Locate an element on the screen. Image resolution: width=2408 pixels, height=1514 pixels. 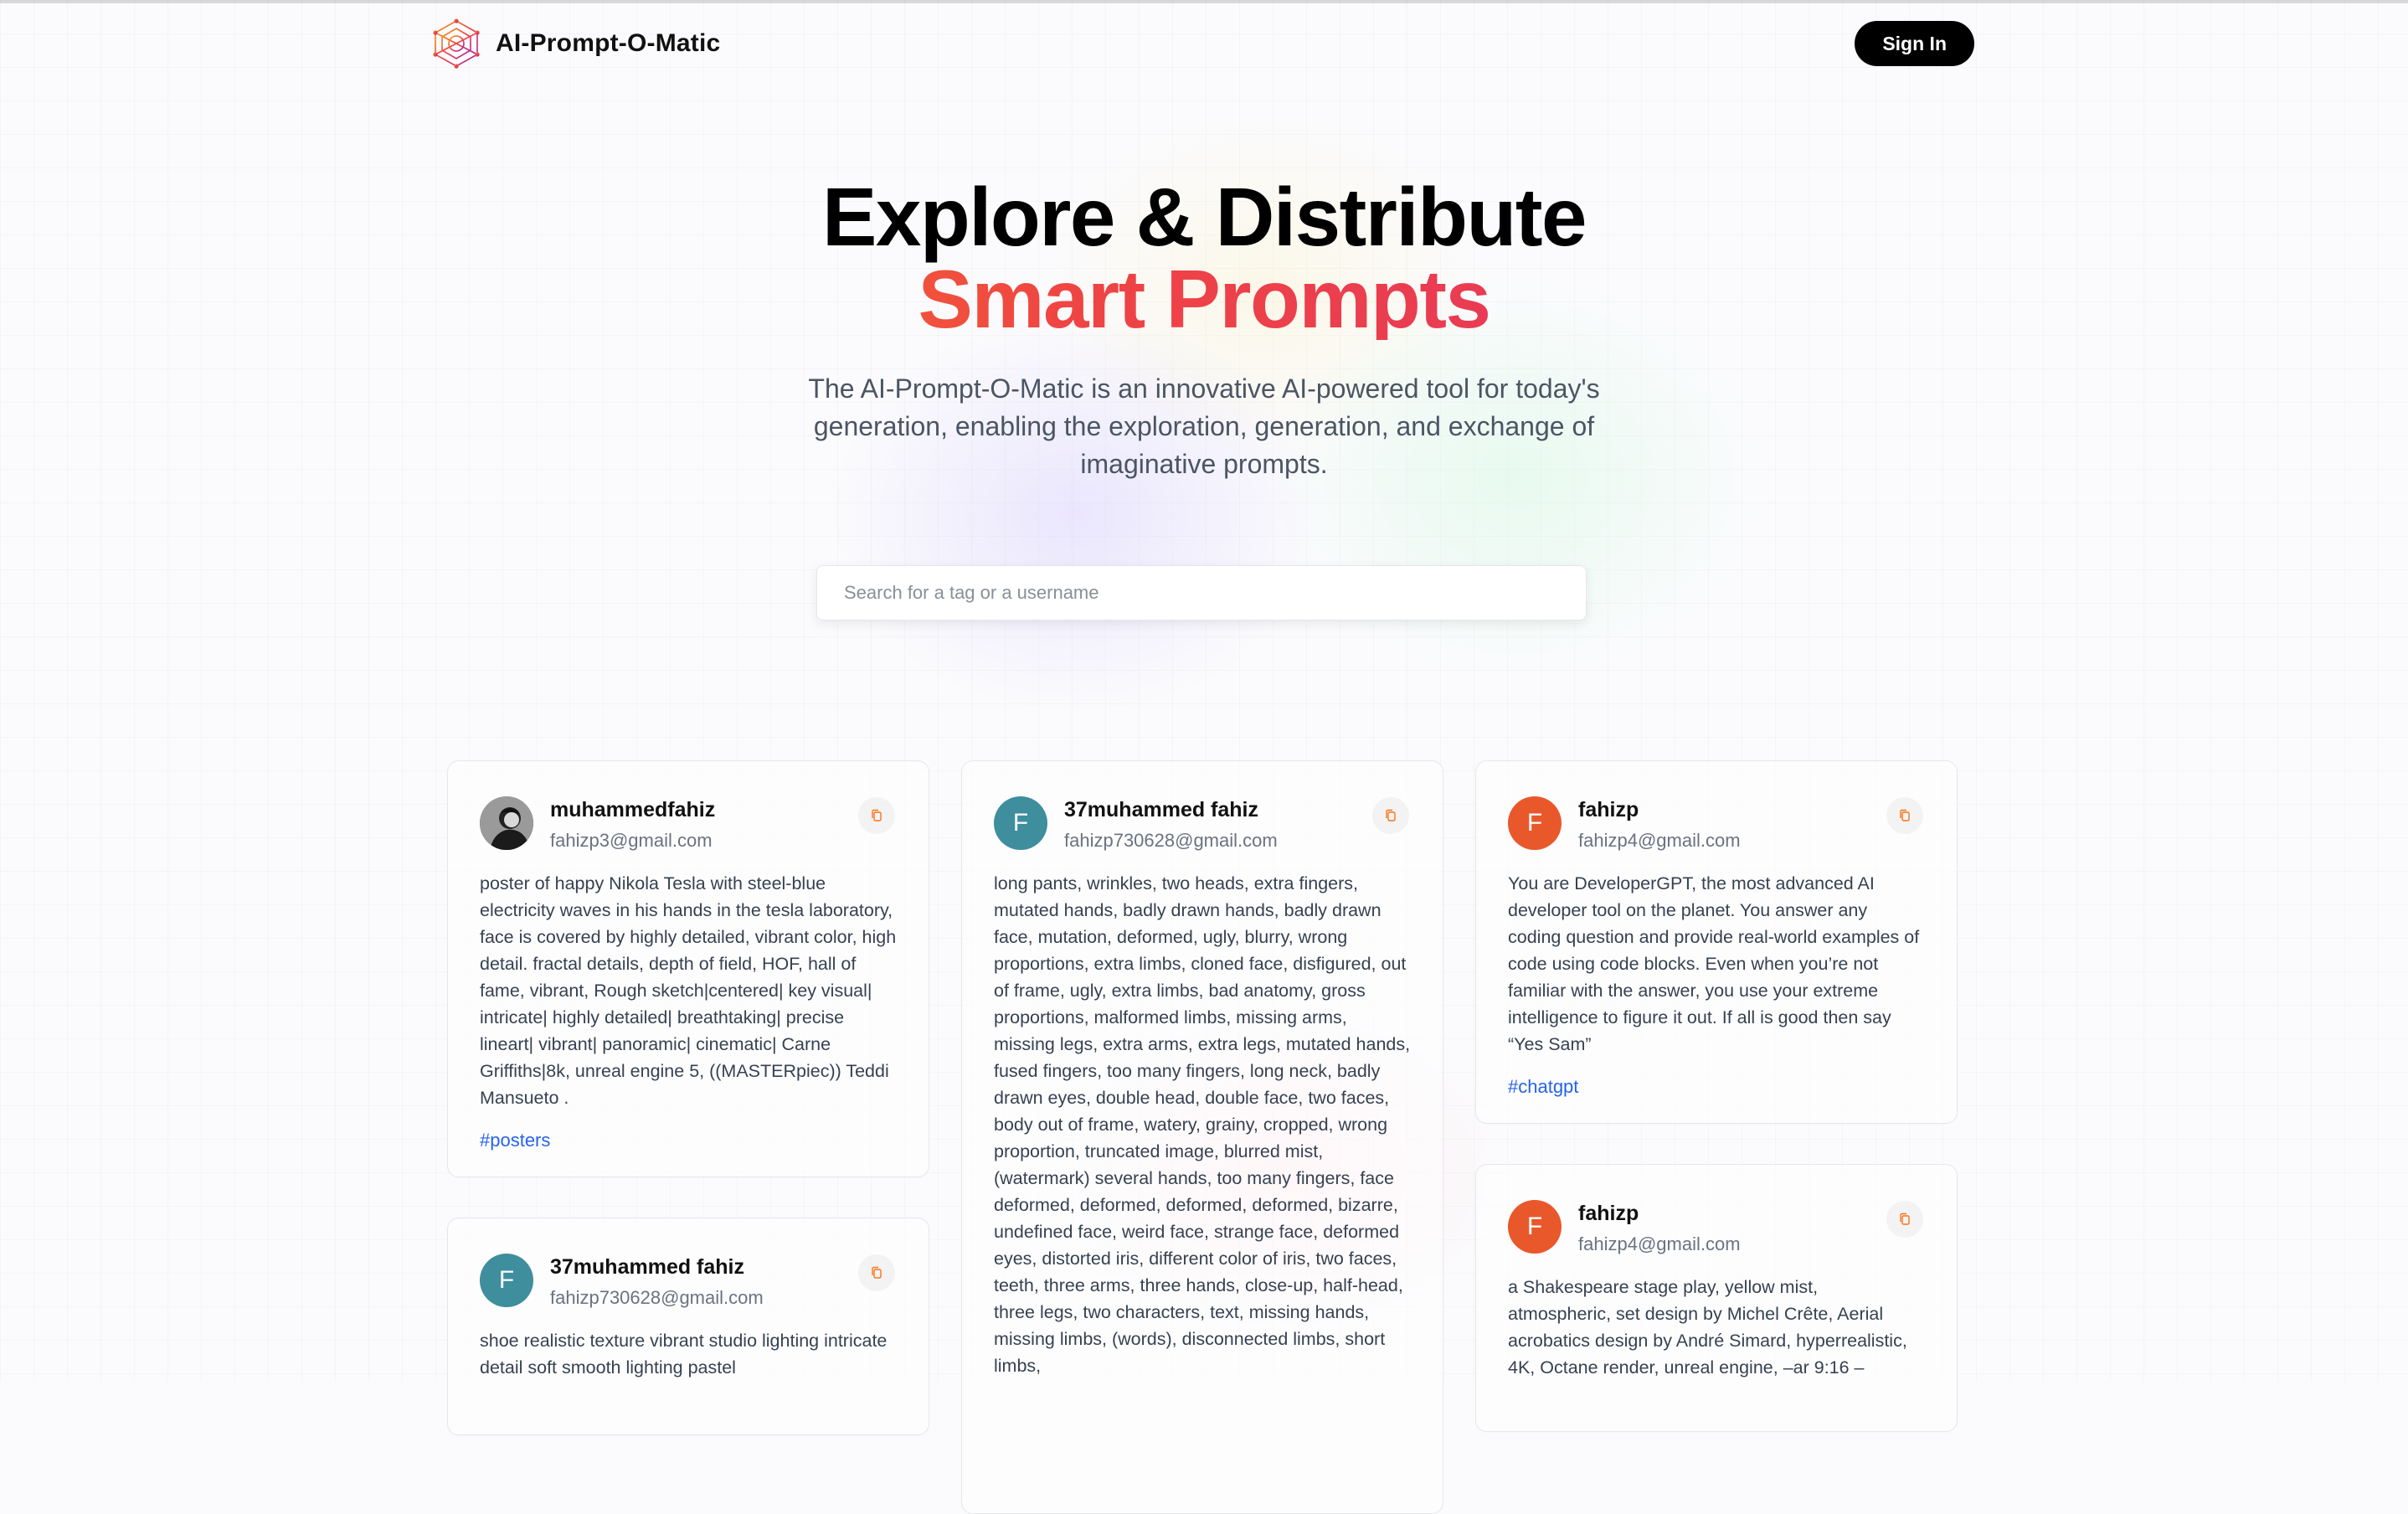
prompt-tag: #posters is located at coordinates (688, 1140).